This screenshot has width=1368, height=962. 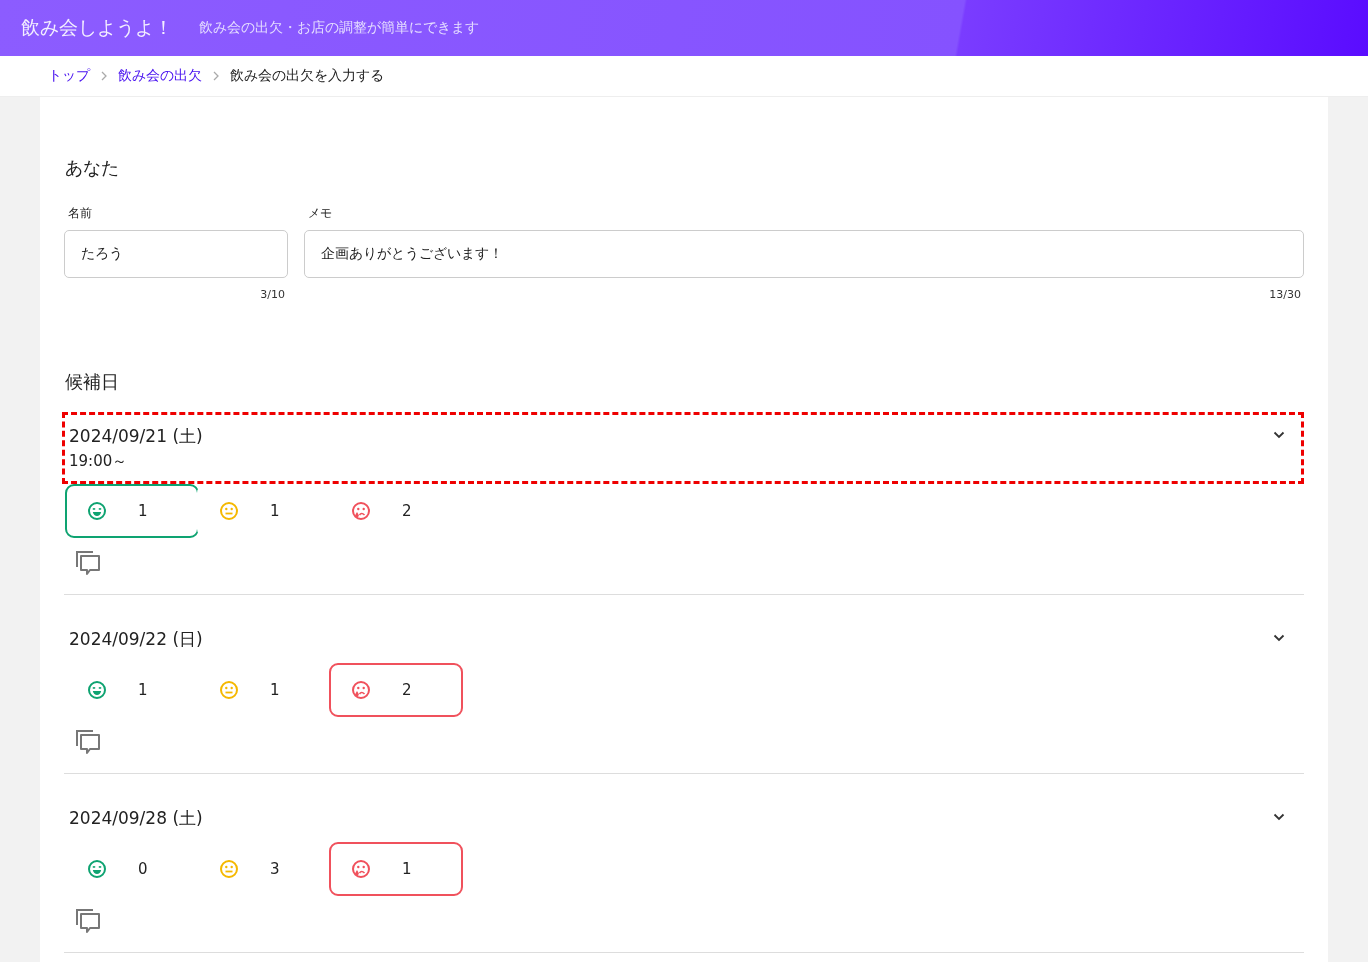 What do you see at coordinates (176, 253) in the screenshot?
I see `text-field: たろう` at bounding box center [176, 253].